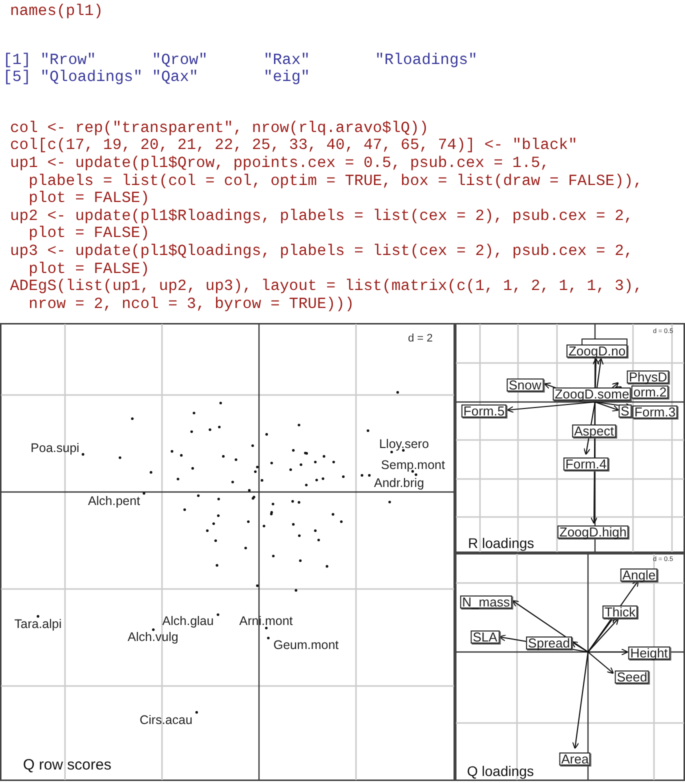  Describe the element at coordinates (575, 759) in the screenshot. I see `variable-label: Area` at that location.